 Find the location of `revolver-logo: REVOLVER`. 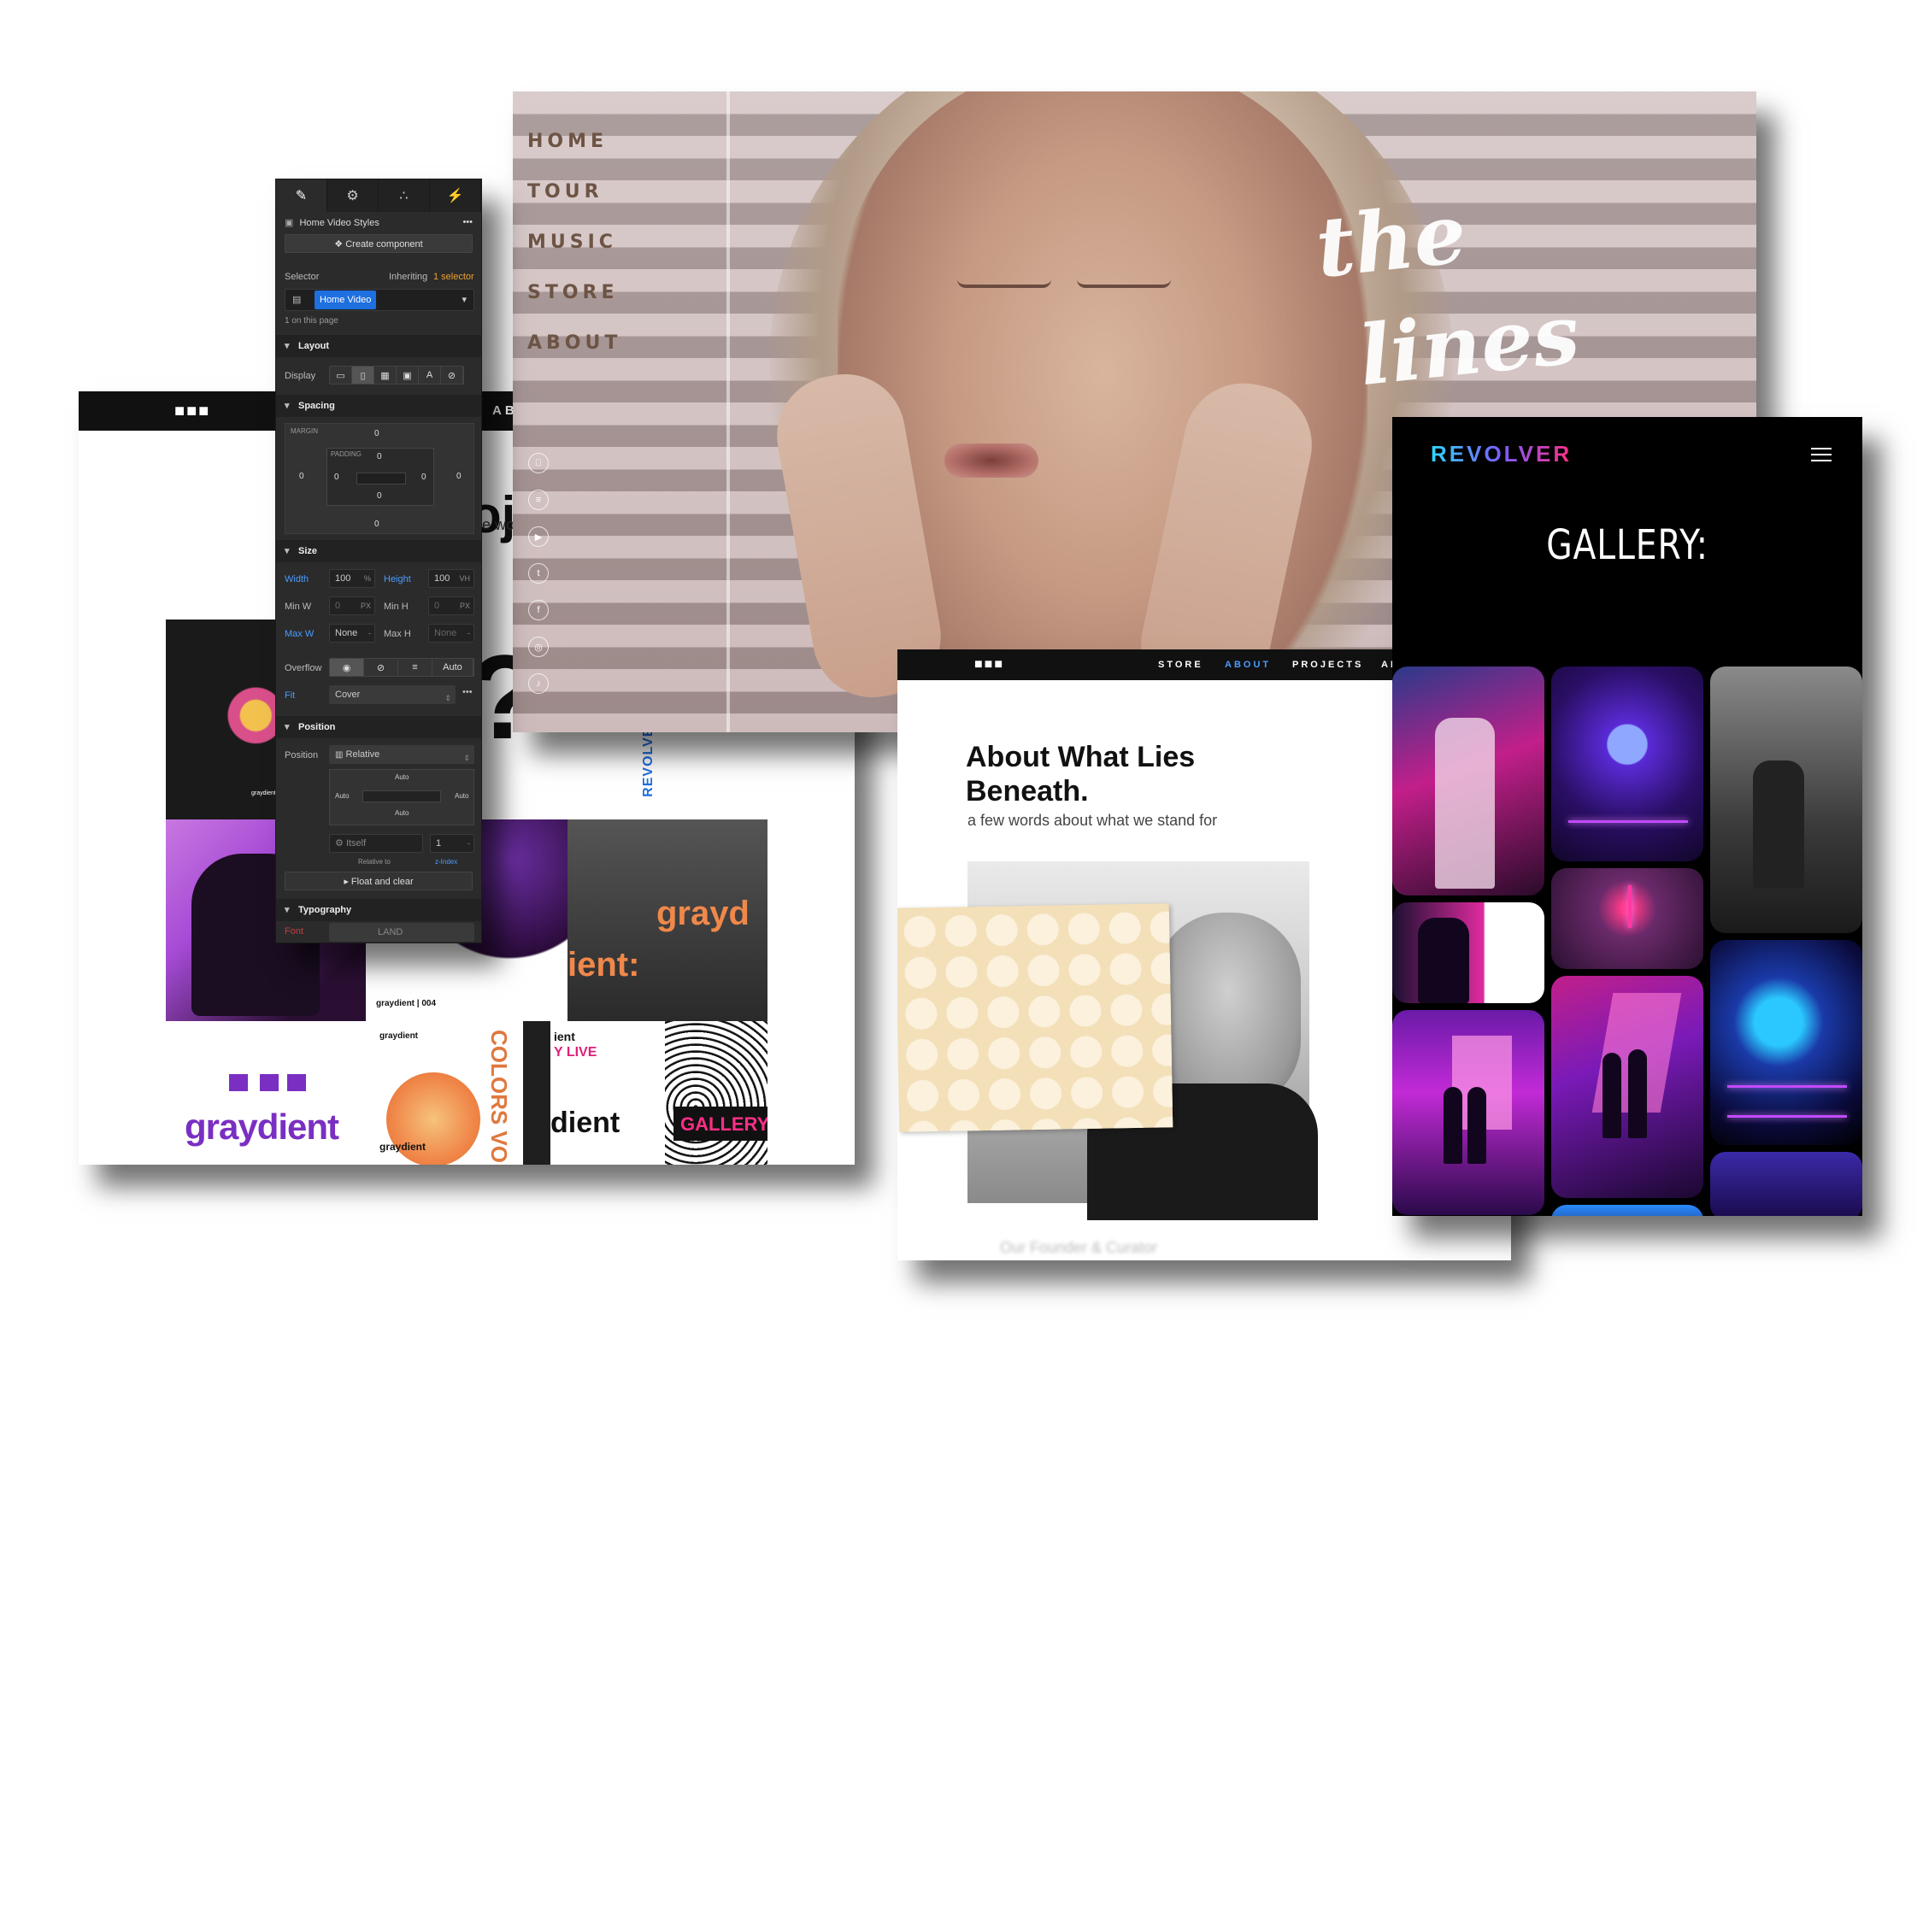

revolver-logo: REVOLVER is located at coordinates (1501, 454).